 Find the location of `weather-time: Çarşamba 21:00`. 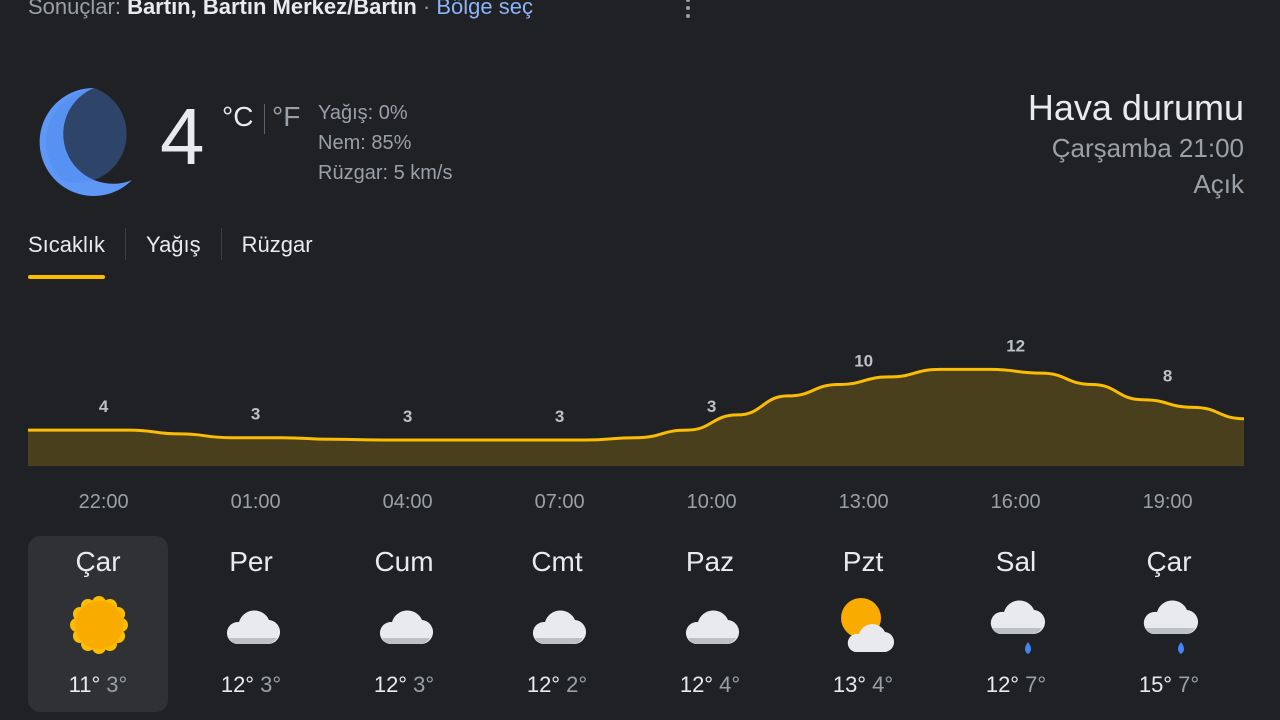

weather-time: Çarşamba 21:00 is located at coordinates (1147, 148).